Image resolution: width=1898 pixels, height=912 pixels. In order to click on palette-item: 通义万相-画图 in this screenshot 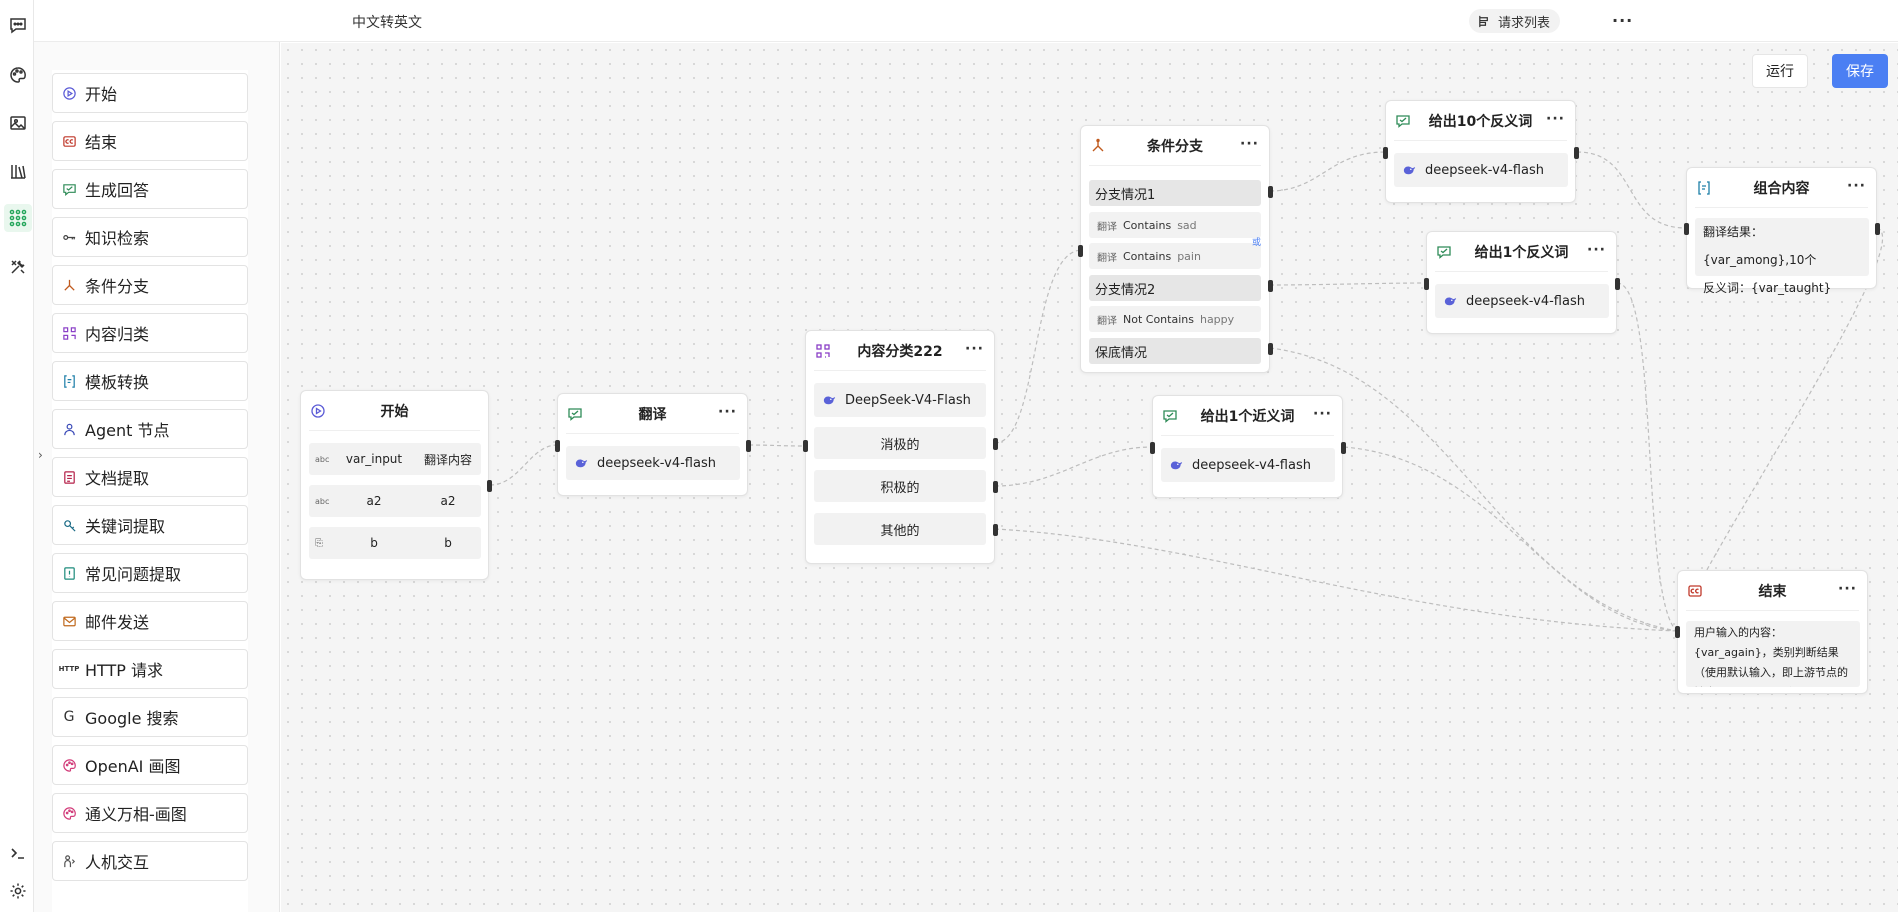, I will do `click(150, 813)`.